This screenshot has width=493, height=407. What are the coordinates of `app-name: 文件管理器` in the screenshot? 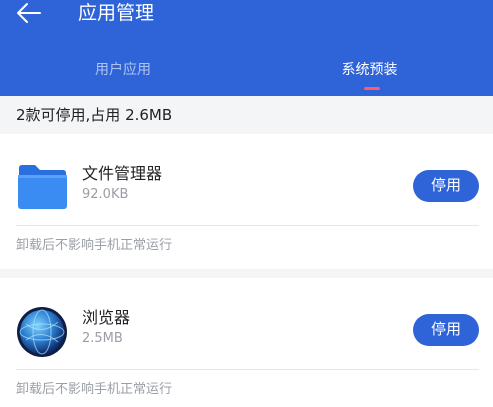 It's located at (122, 173).